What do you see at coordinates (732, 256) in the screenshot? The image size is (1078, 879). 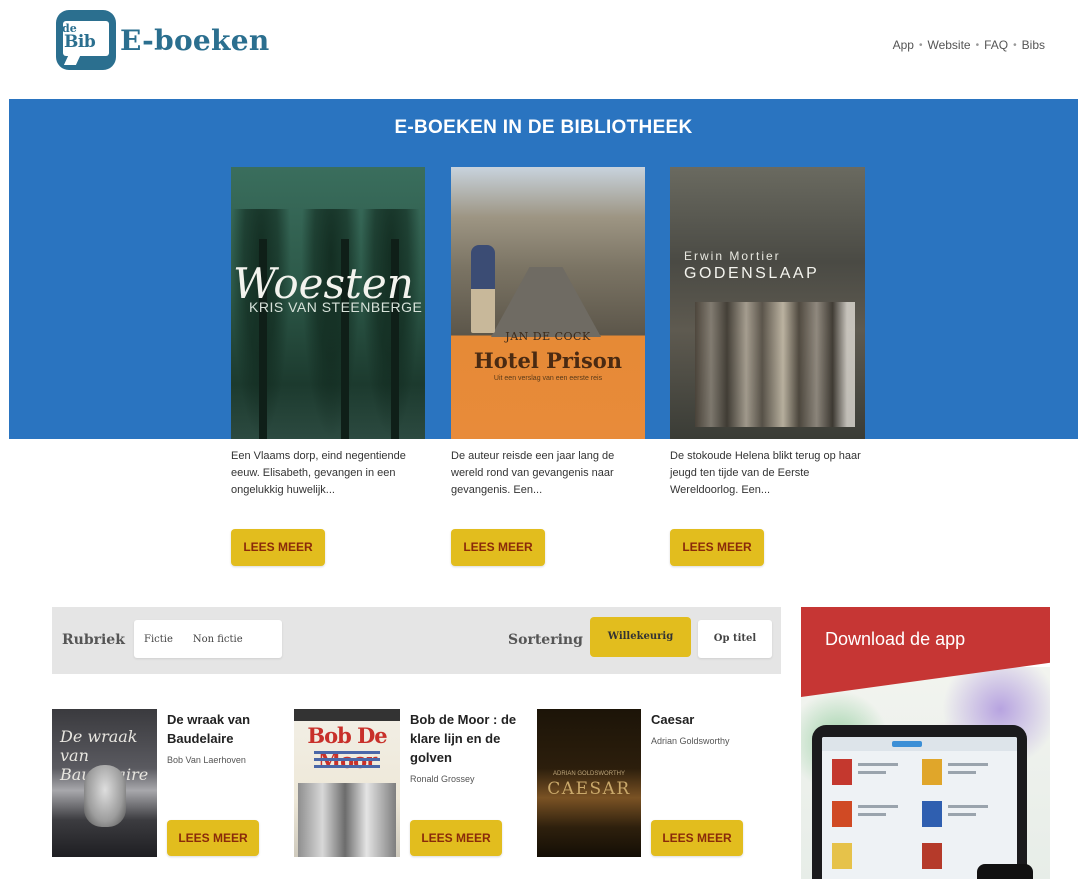 I see `cover-author: Erwin Mortier` at bounding box center [732, 256].